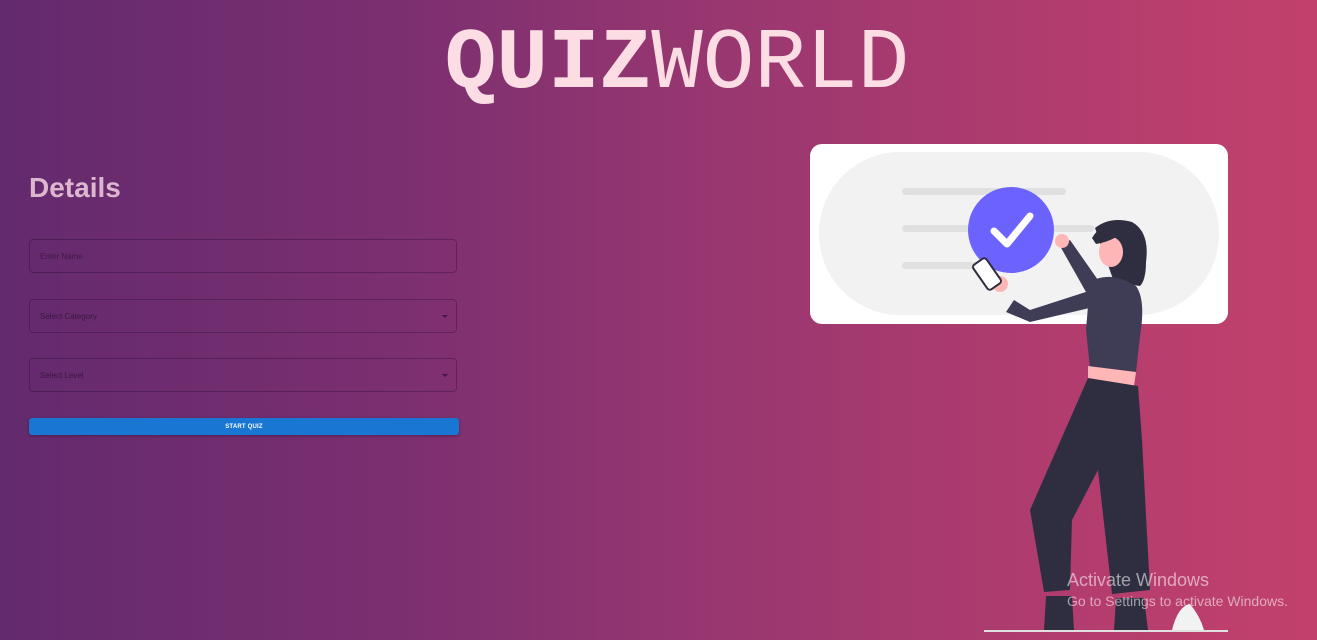 The image size is (1317, 640). I want to click on category-select-label: Select Category, so click(68, 316).